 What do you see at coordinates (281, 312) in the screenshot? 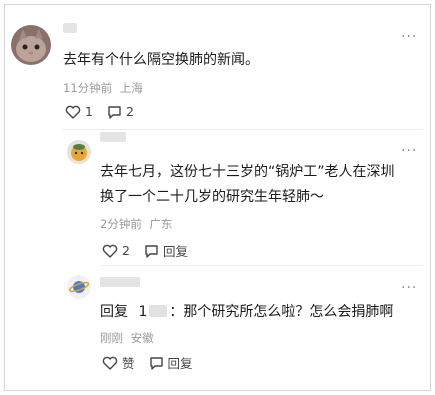
I see `comment-body: ：那个研究所怎么啦？怎么会捐肺啊` at bounding box center [281, 312].